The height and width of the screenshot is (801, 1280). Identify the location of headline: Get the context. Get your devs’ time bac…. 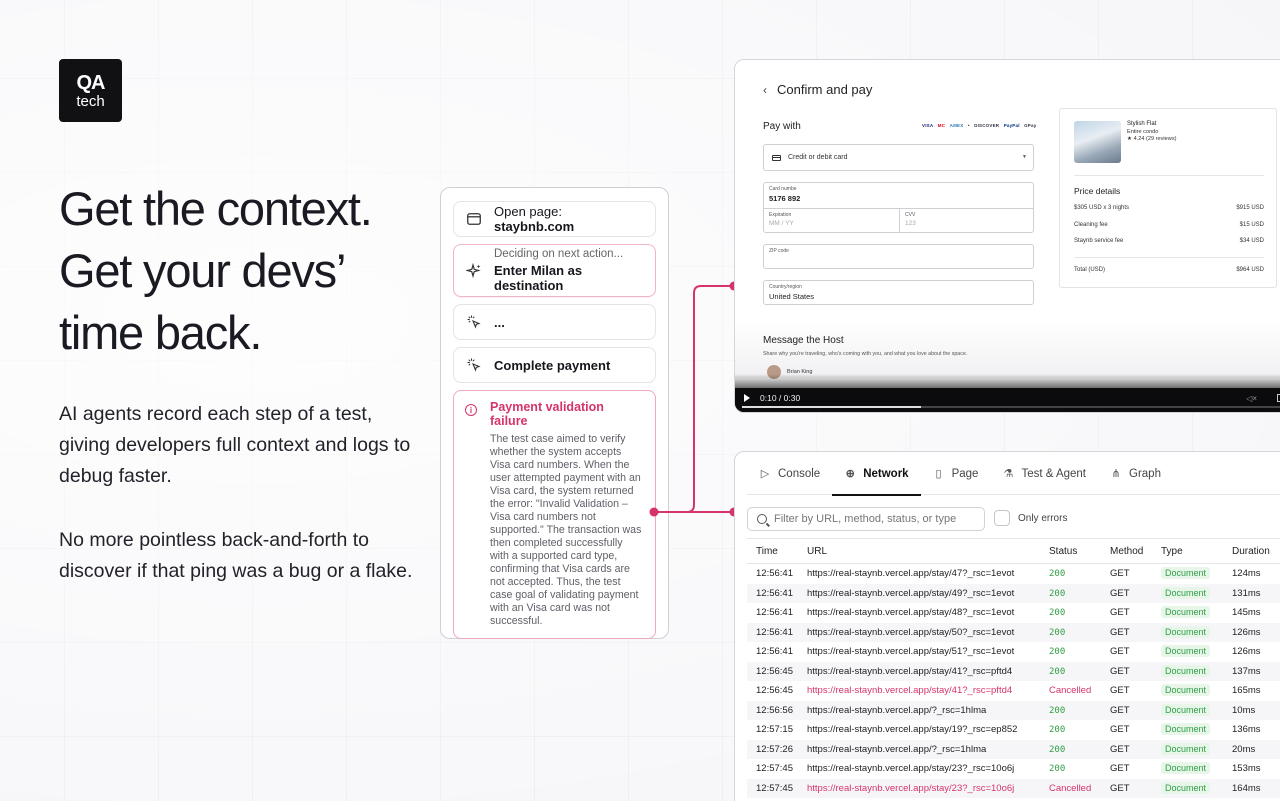
(249, 271).